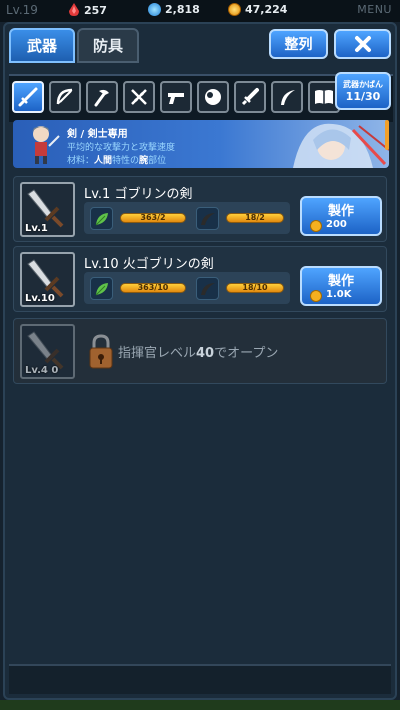 The width and height of the screenshot is (400, 710). I want to click on banner-title: 剣 / 剣士専用, so click(97, 134).